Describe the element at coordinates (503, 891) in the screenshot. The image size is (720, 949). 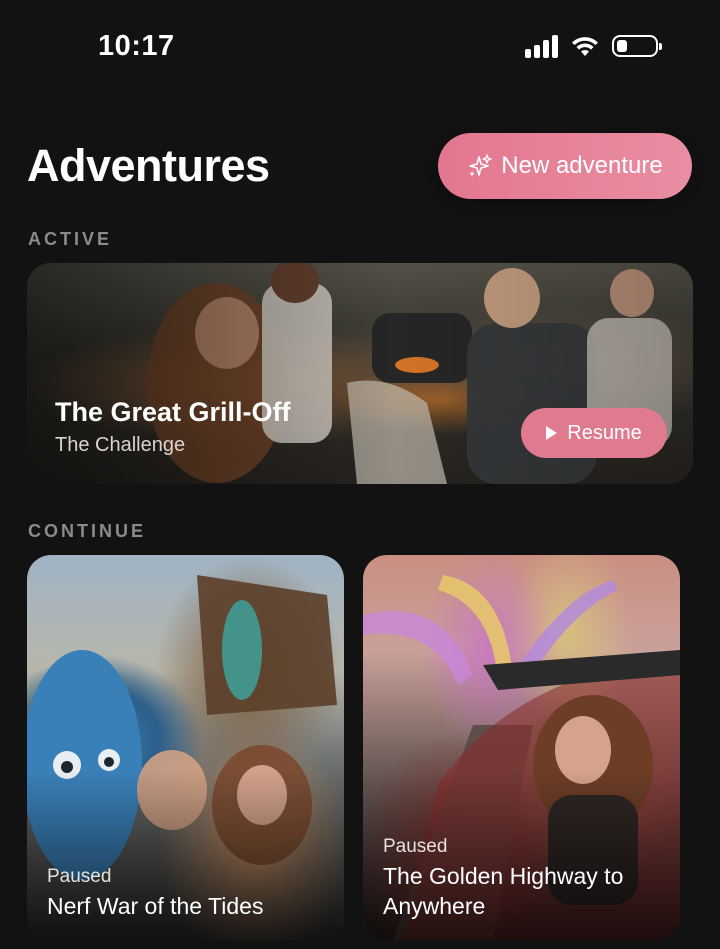
I see `card-title: The Golden Highway to Anywhere` at that location.